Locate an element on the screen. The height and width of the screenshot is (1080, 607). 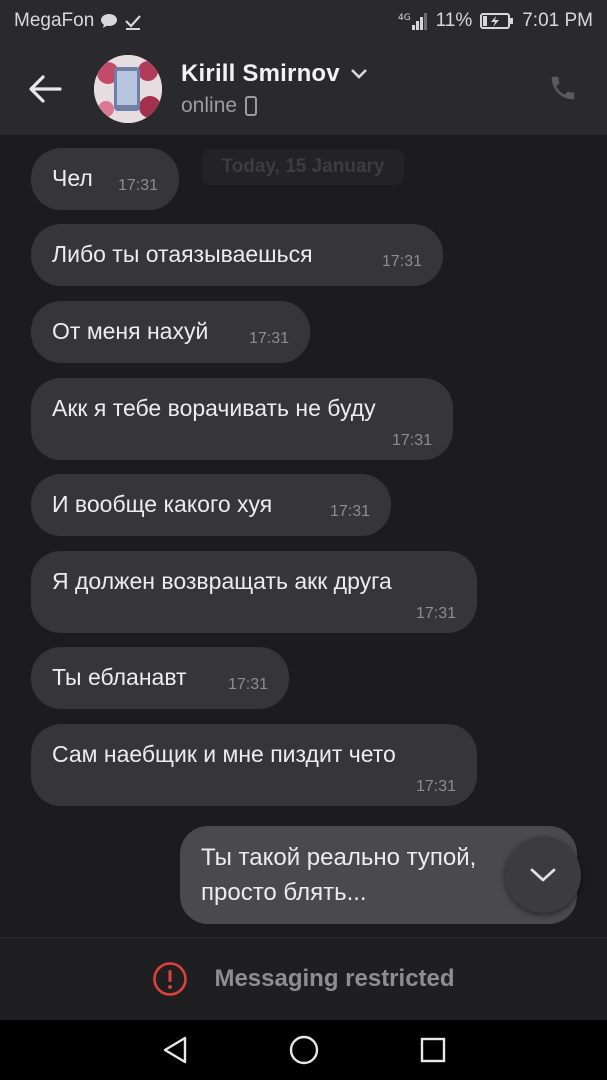
nav-back-button is located at coordinates (175, 1050).